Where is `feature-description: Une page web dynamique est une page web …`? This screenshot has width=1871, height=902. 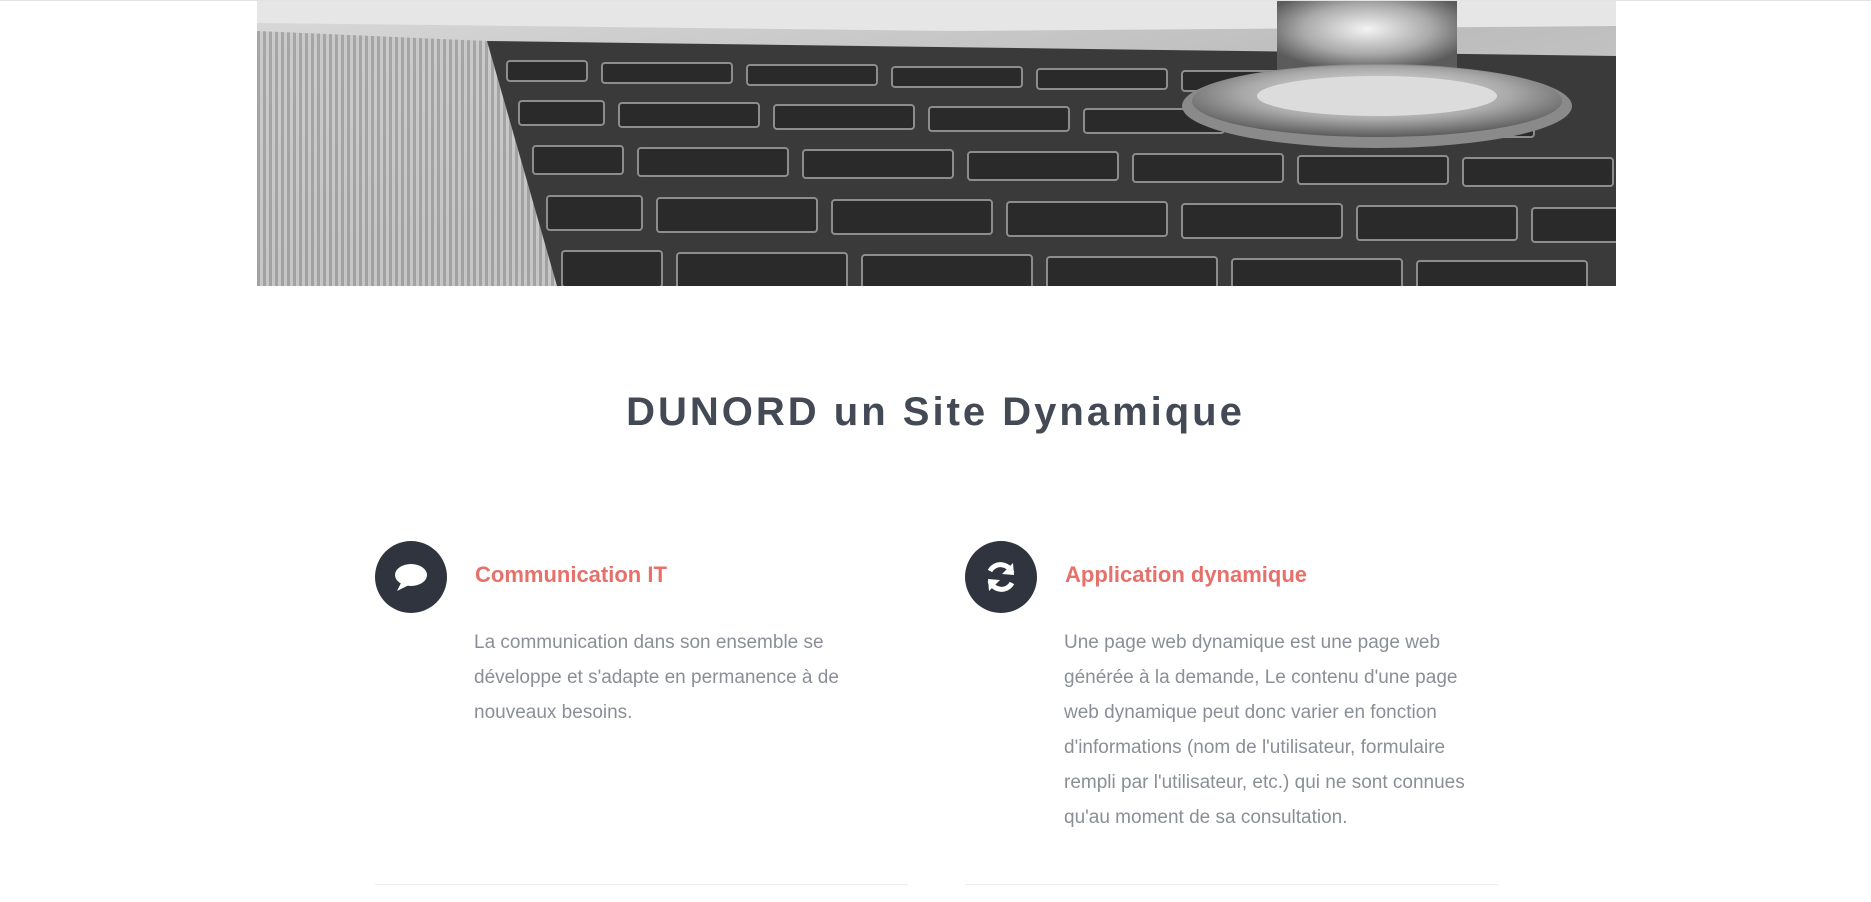
feature-description: Une page web dynamique est une page web … is located at coordinates (1264, 730).